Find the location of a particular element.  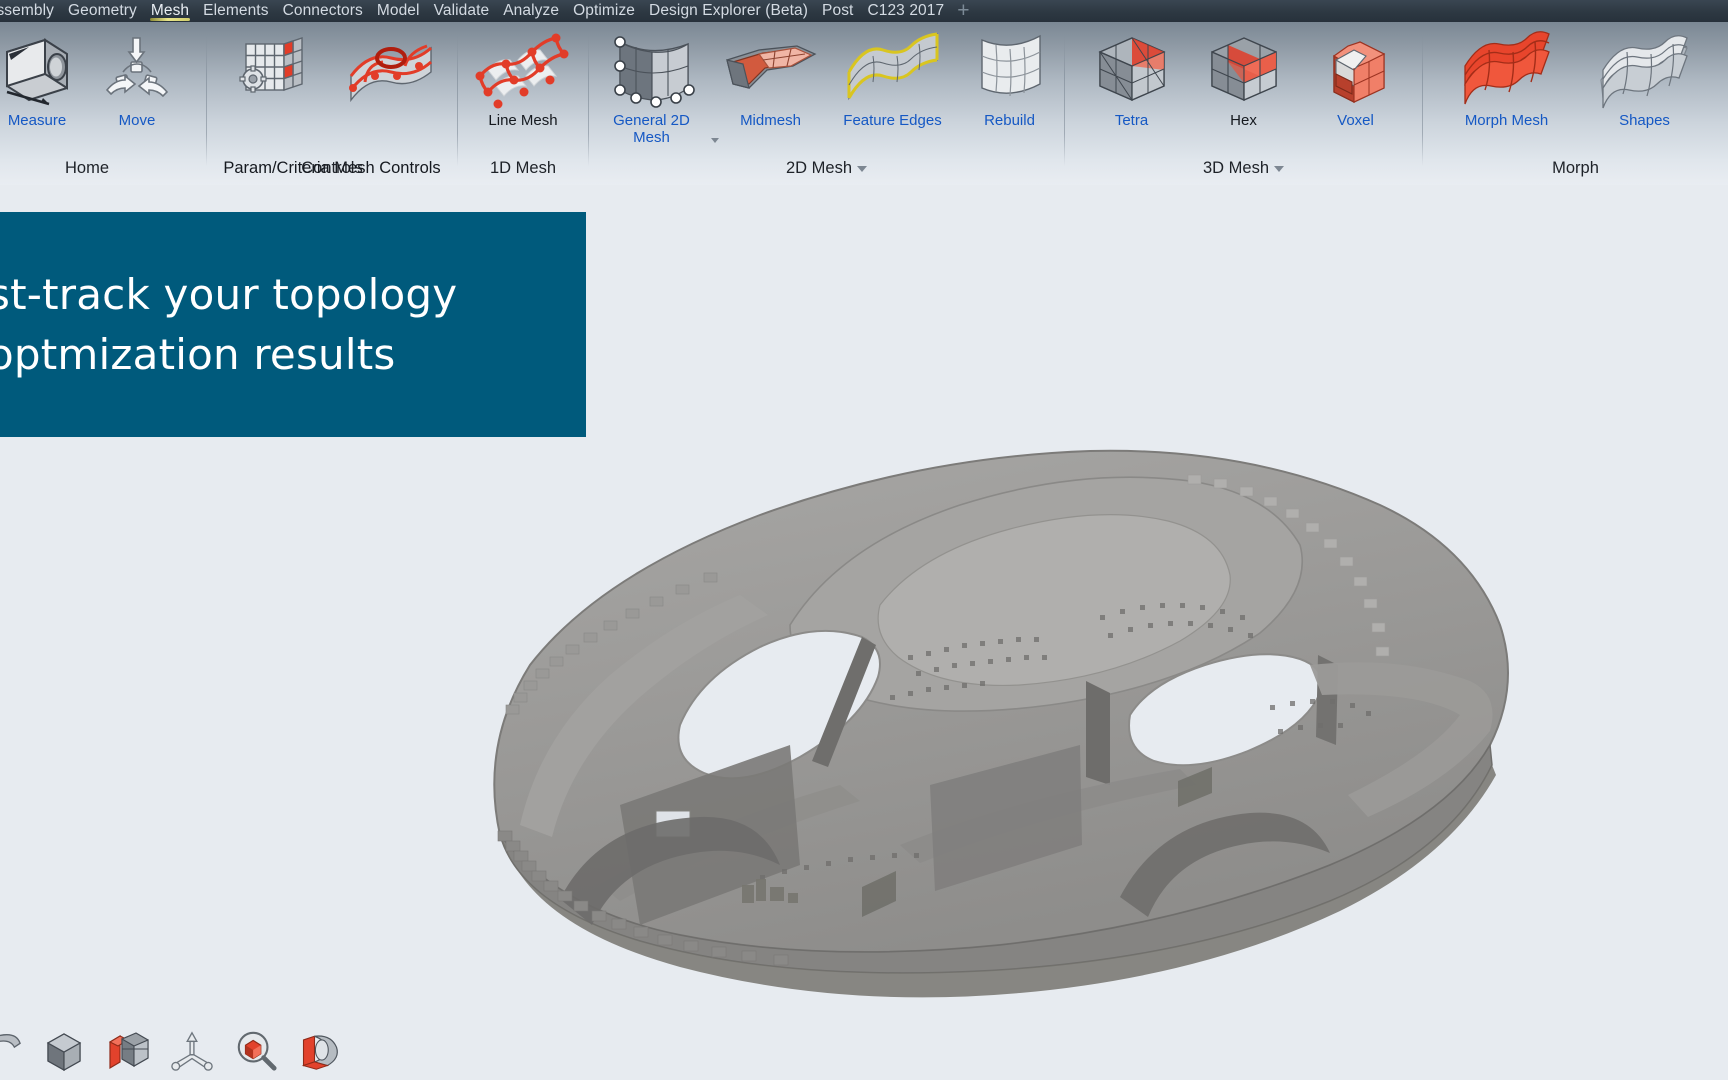

section-view-icon is located at coordinates (319, 1052).